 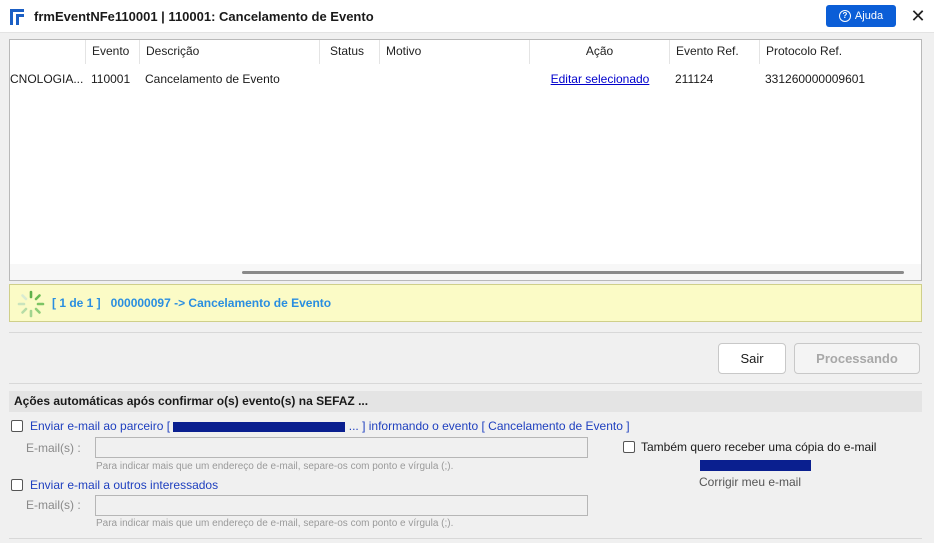 I want to click on help-button-label: Ajuda, so click(x=869, y=16).